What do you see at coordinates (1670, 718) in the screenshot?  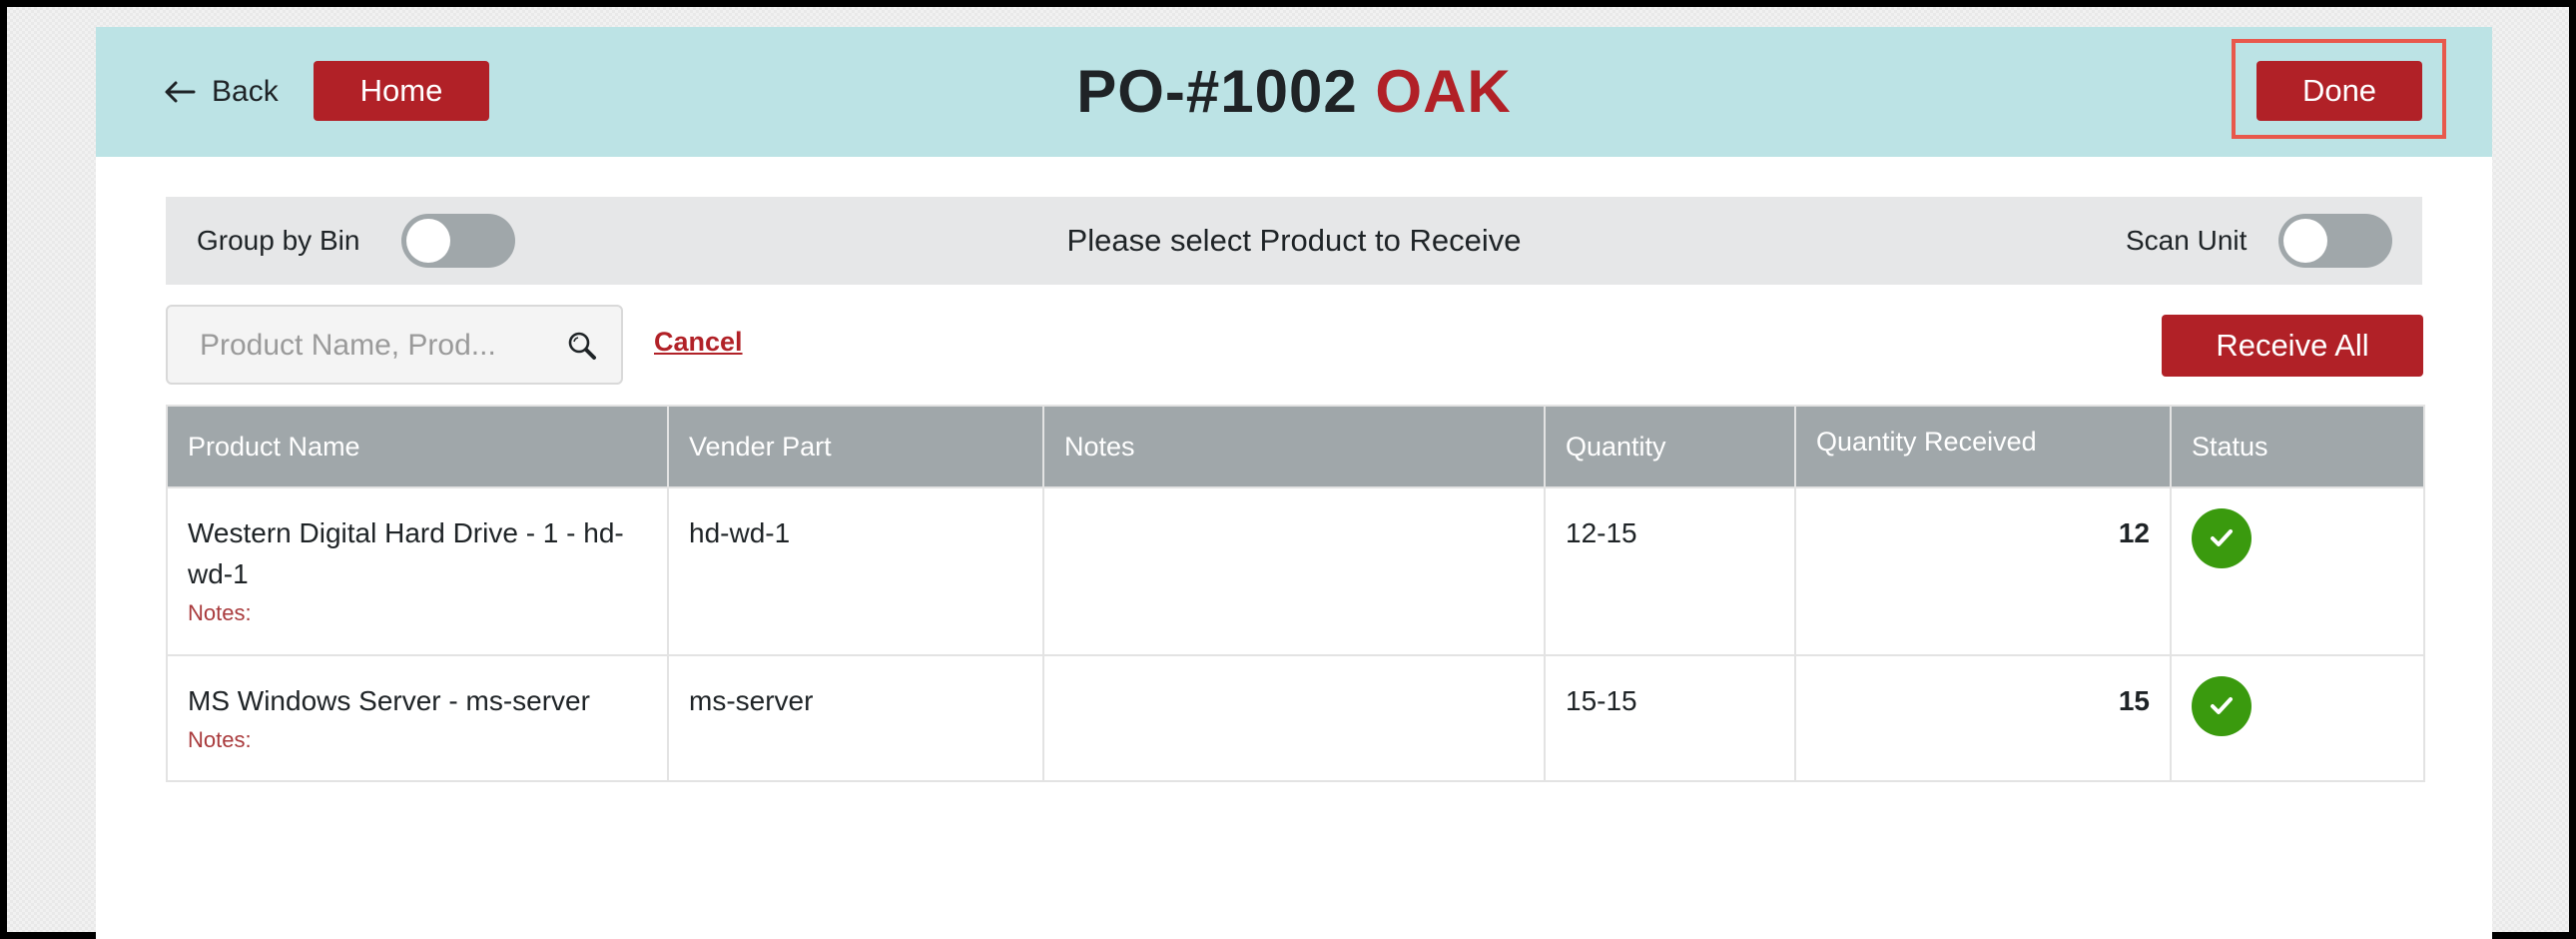 I see `quantity-cell: 15-15` at bounding box center [1670, 718].